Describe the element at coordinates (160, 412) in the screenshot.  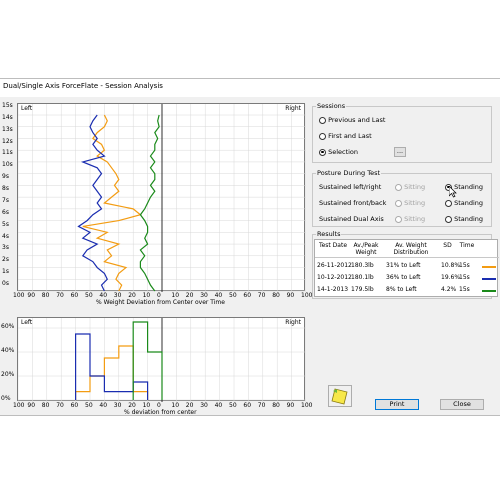
I see `bottom-x-axis-label: % deviation from center` at that location.